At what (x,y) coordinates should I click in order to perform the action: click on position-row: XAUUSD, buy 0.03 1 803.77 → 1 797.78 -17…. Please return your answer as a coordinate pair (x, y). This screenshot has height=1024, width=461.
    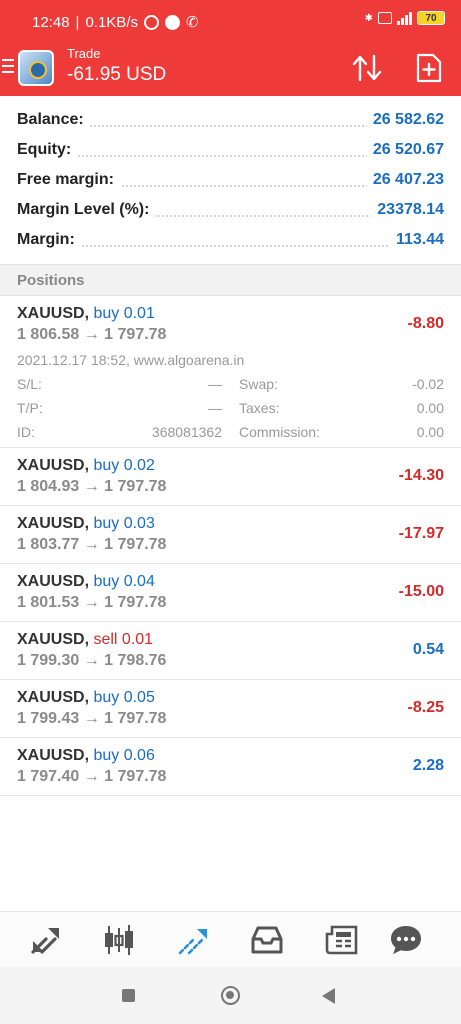
    Looking at the image, I should click on (230, 535).